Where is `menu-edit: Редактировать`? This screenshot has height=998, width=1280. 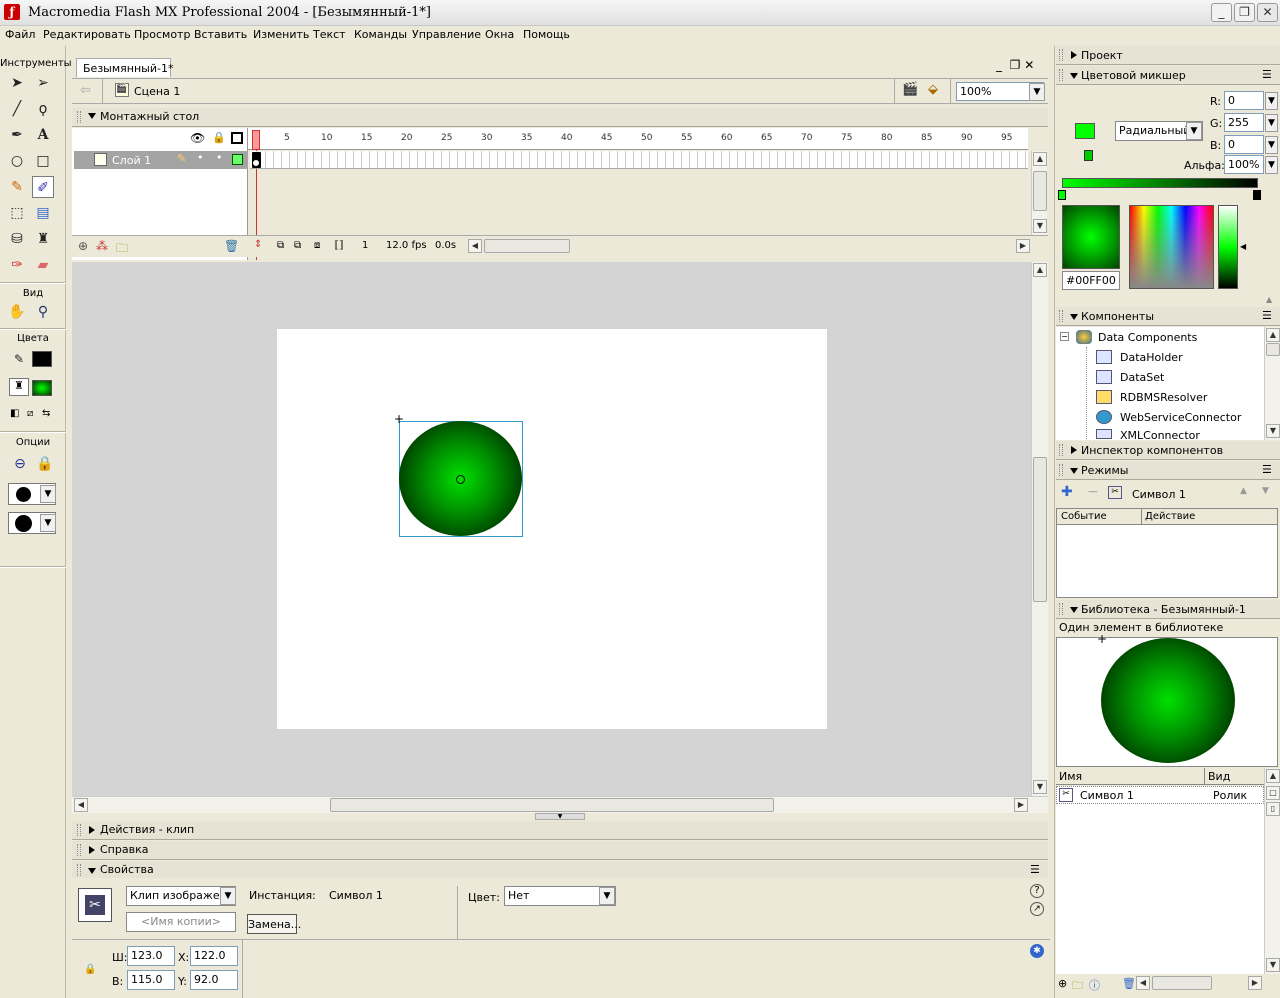
menu-edit: Редактировать is located at coordinates (87, 34).